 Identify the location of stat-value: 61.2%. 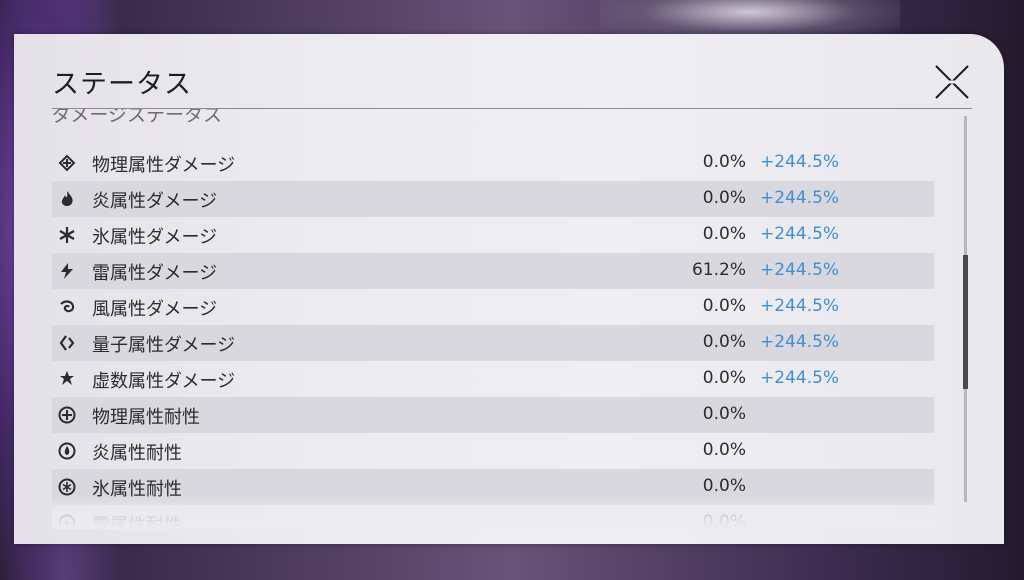
(718, 270).